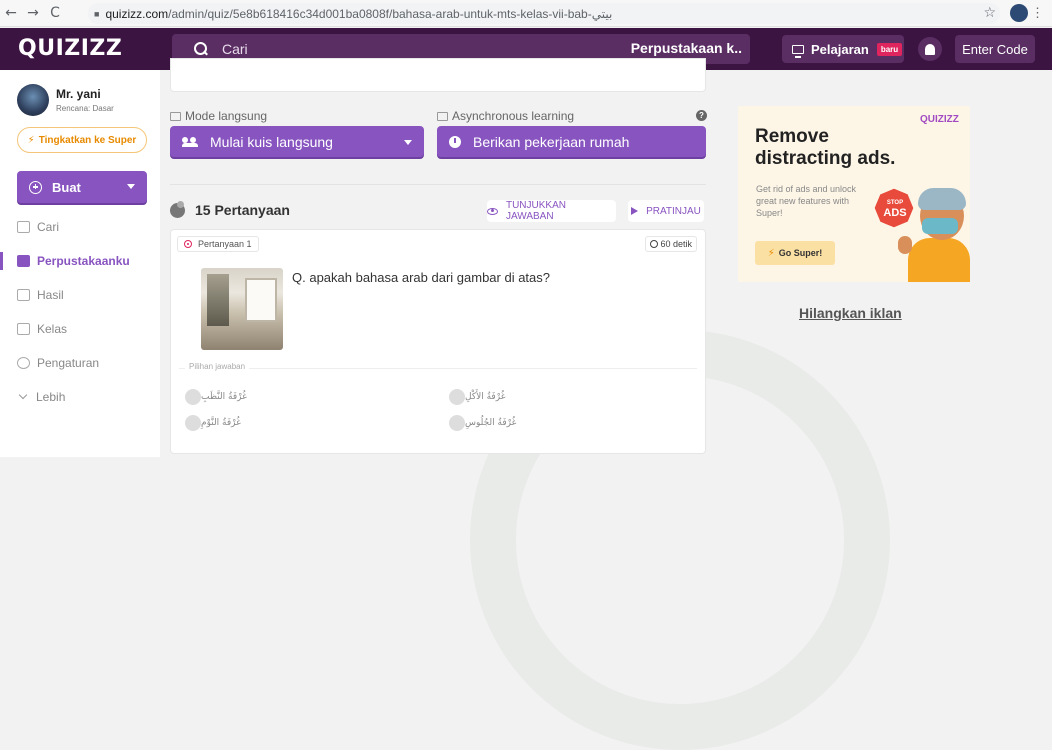 The height and width of the screenshot is (750, 1052). Describe the element at coordinates (23, 295) in the screenshot. I see `results-icon` at that location.